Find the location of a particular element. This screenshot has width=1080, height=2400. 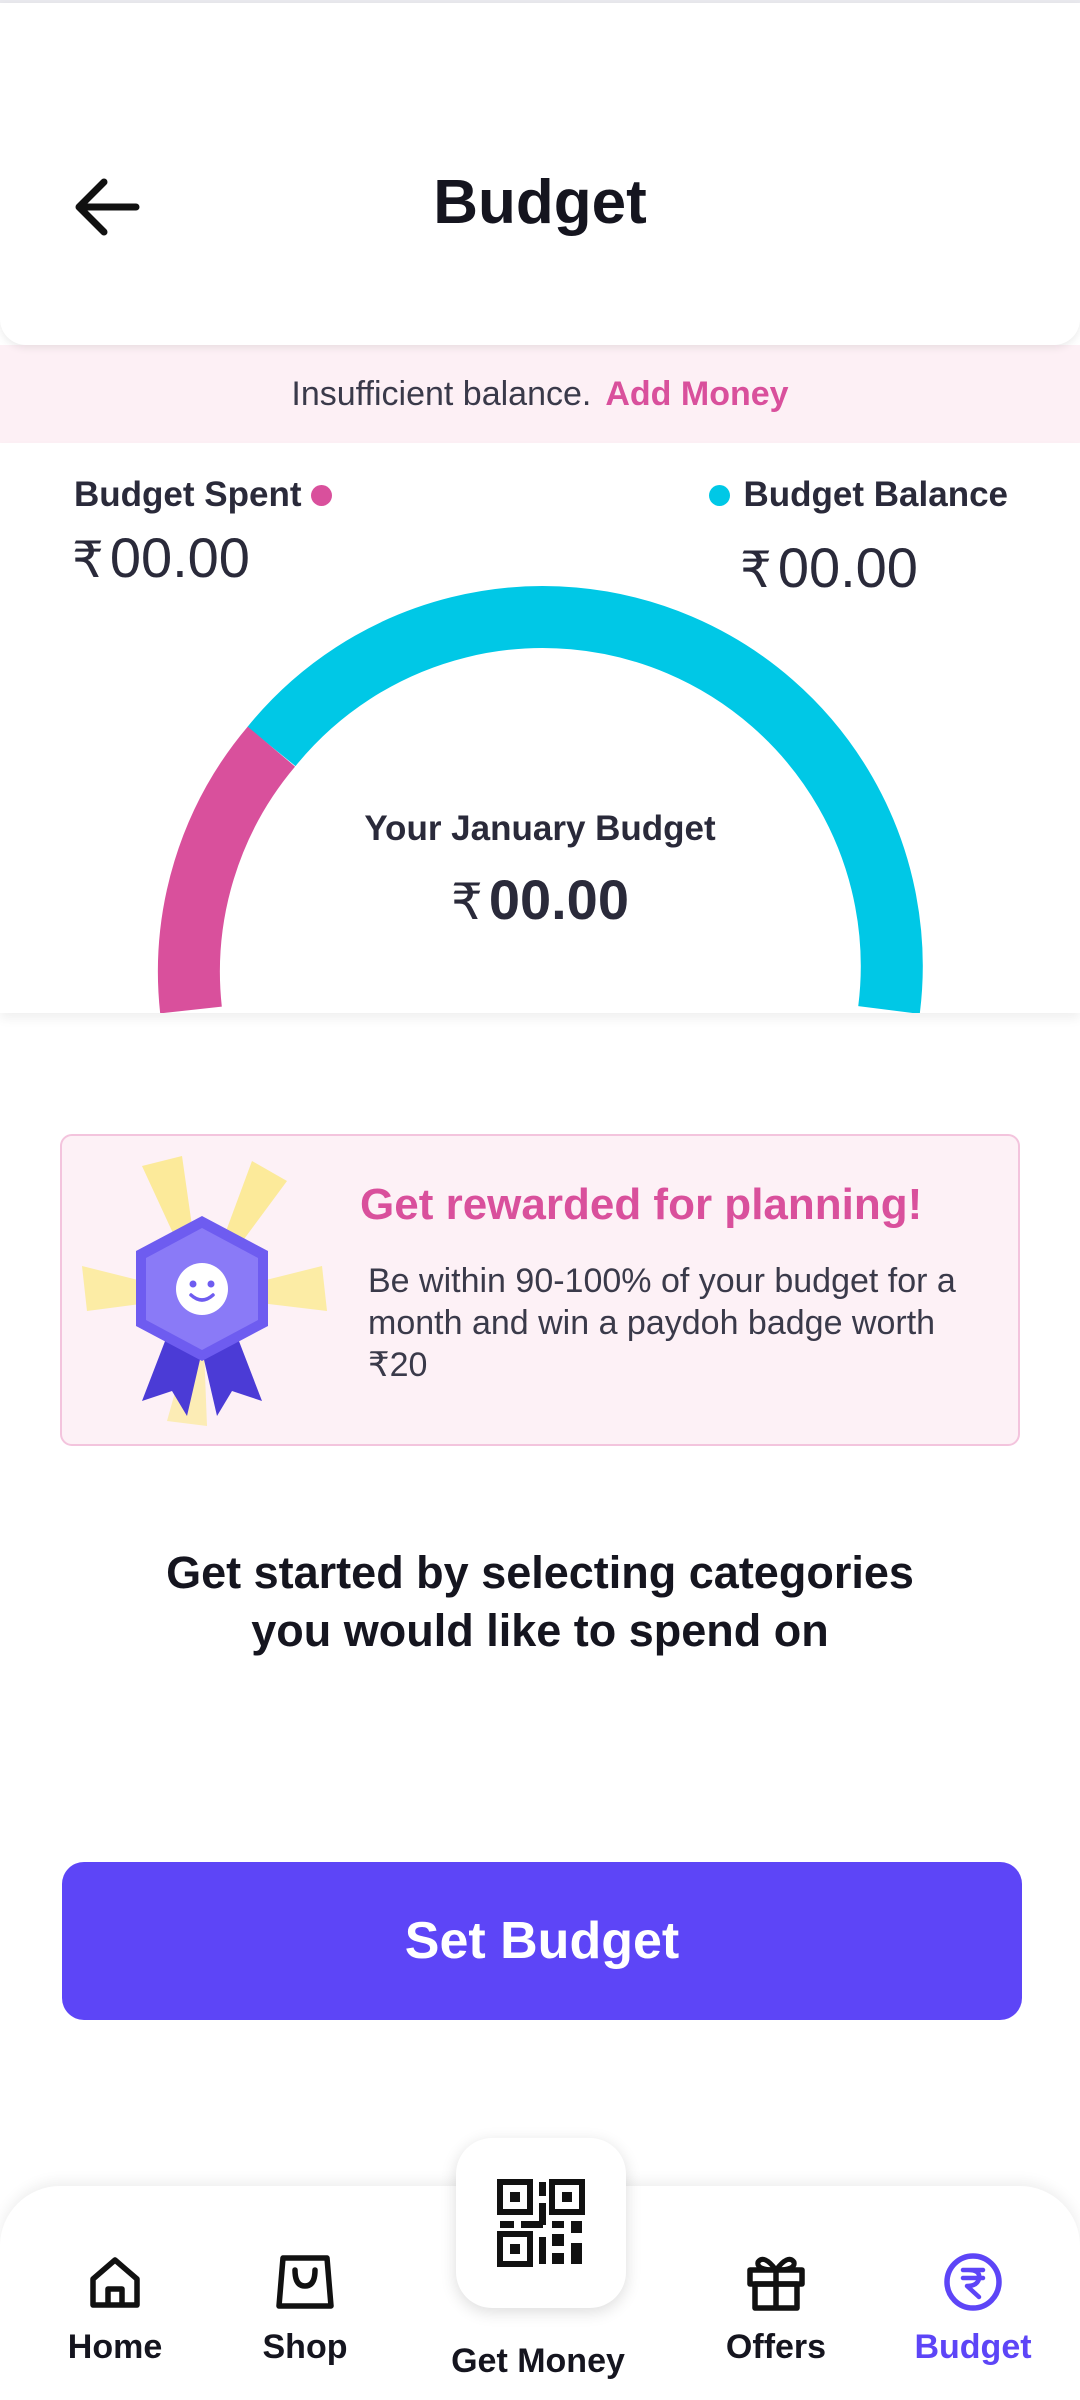

budget-spent-text: Budget Spent is located at coordinates (188, 494).